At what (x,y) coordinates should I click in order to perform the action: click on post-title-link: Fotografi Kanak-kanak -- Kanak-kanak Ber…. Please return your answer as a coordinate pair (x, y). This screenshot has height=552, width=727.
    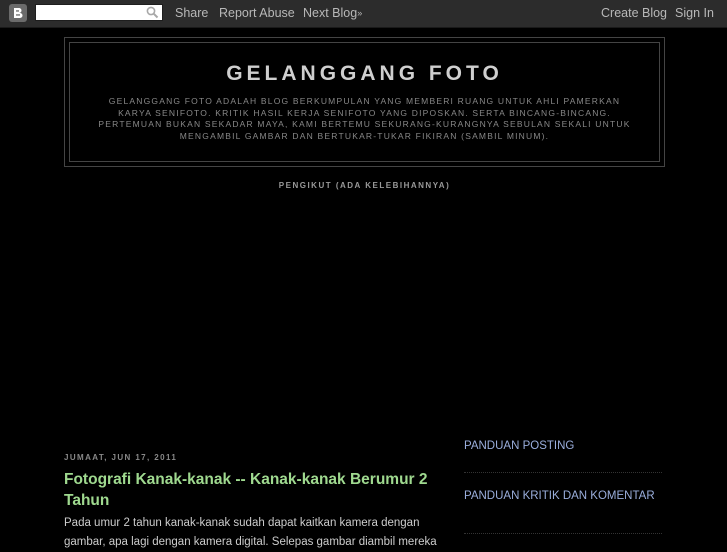
    Looking at the image, I should click on (249, 490).